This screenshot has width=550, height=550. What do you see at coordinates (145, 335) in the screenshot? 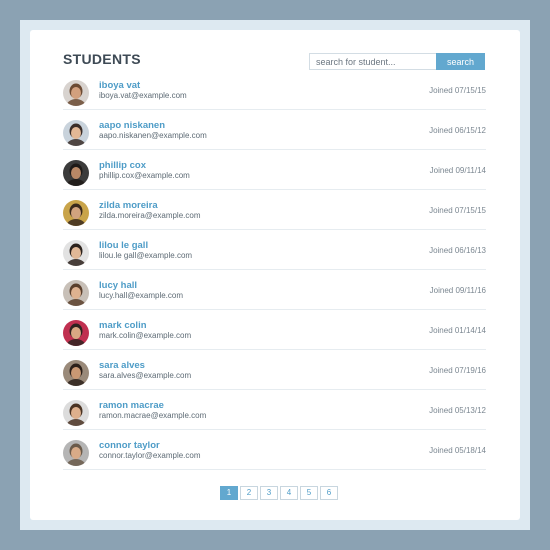
I see `student-email: mark.colin@example.com` at bounding box center [145, 335].